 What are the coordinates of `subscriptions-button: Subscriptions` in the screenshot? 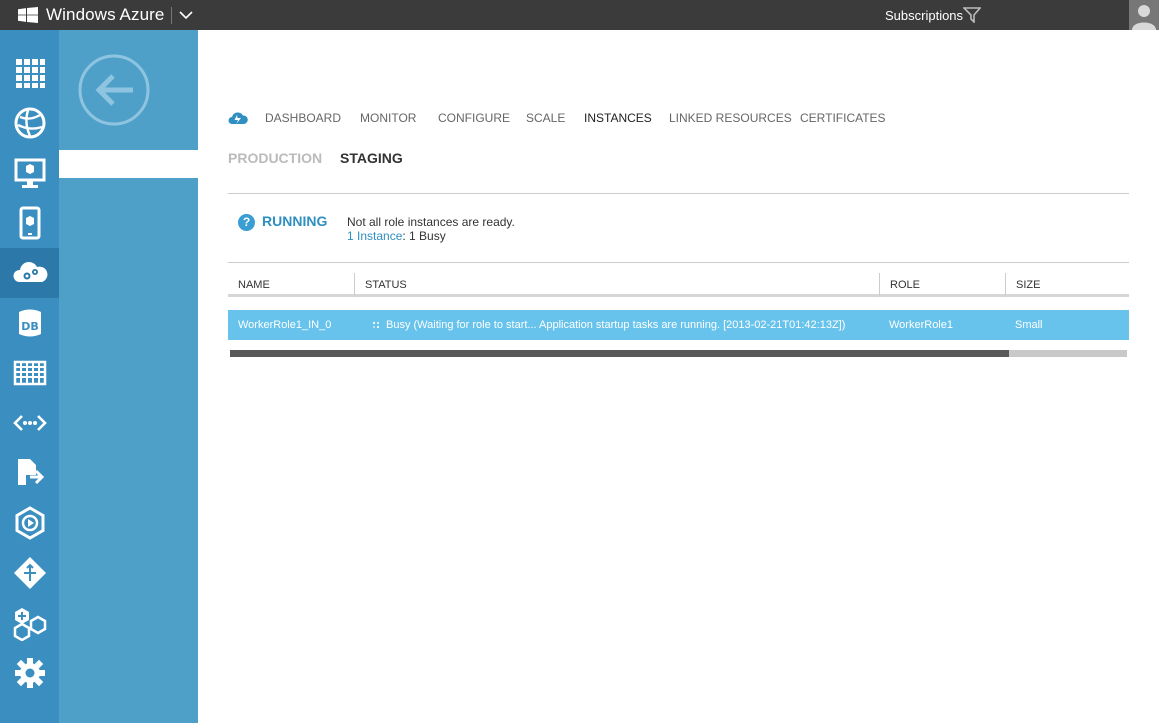 It's located at (924, 15).